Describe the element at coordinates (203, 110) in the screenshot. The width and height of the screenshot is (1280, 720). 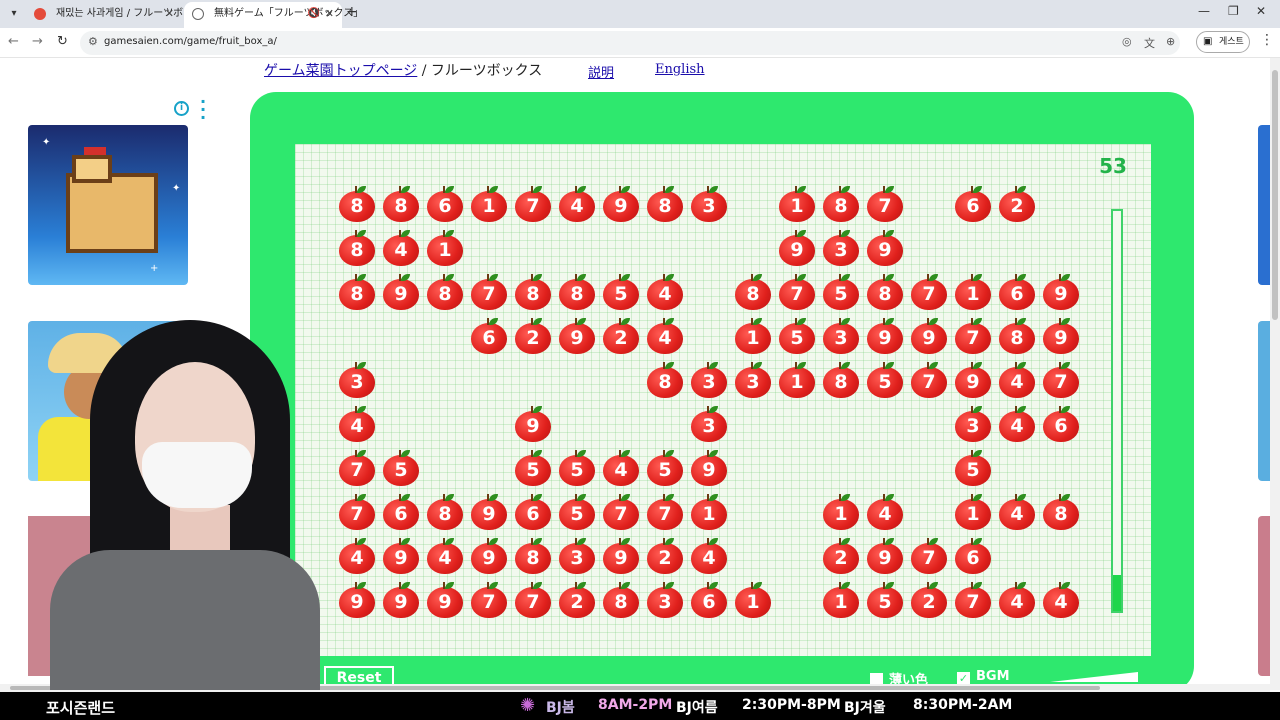
I see `ad-options-icon: · · ·` at that location.